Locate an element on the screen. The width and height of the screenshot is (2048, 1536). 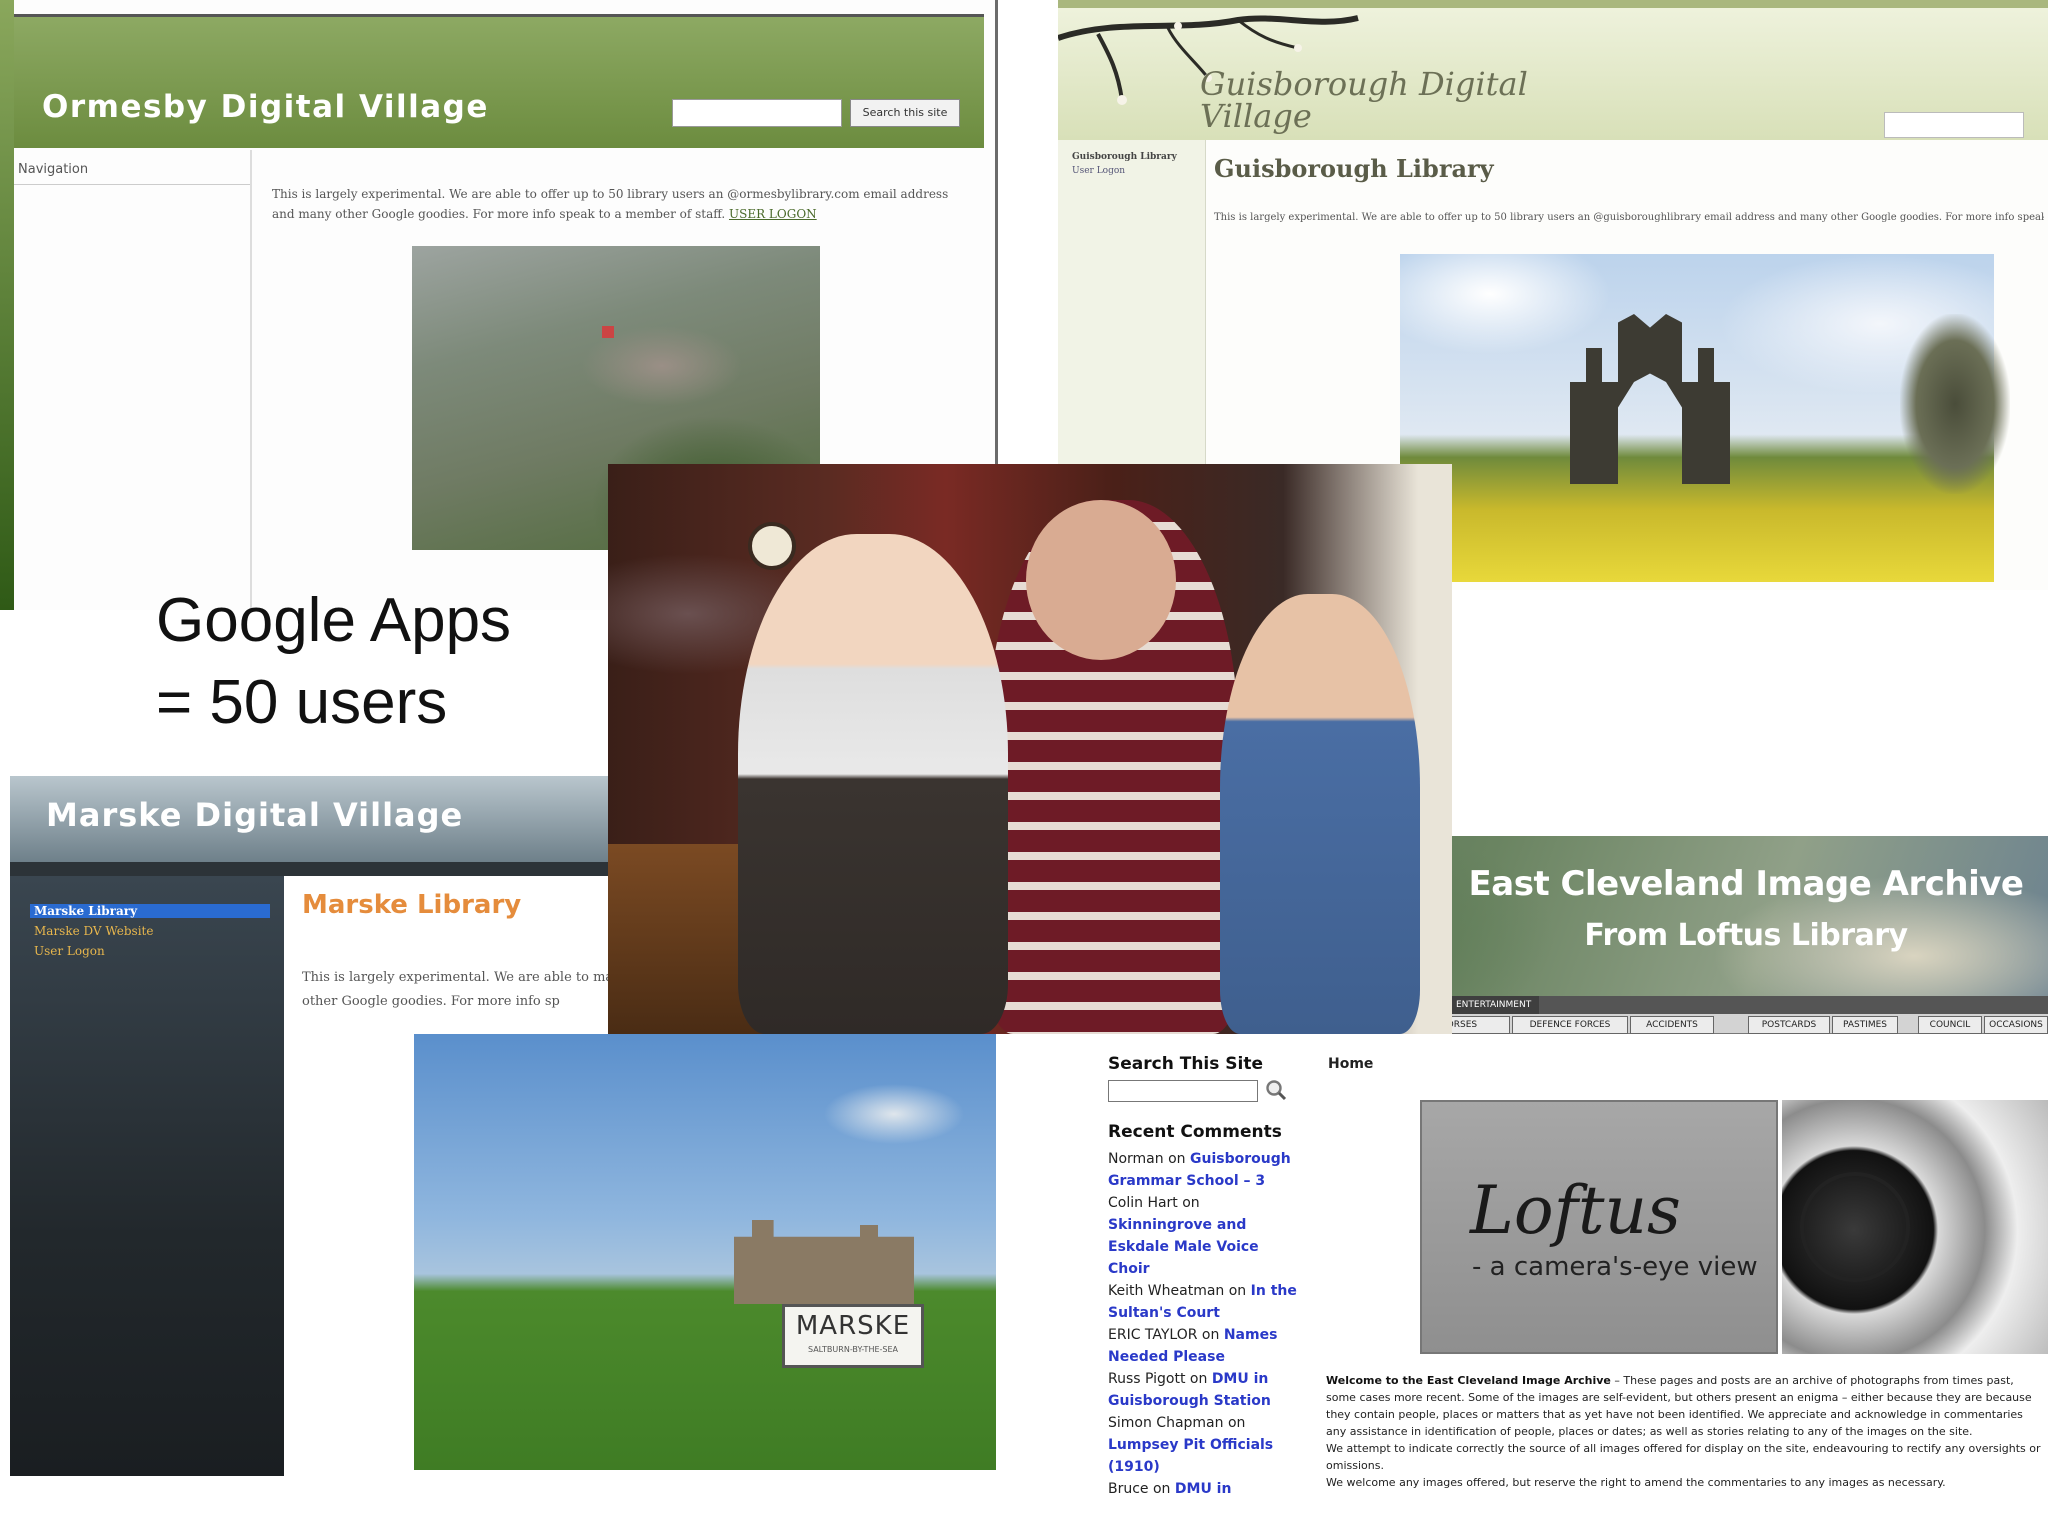
priory-photo is located at coordinates (1705, 418).